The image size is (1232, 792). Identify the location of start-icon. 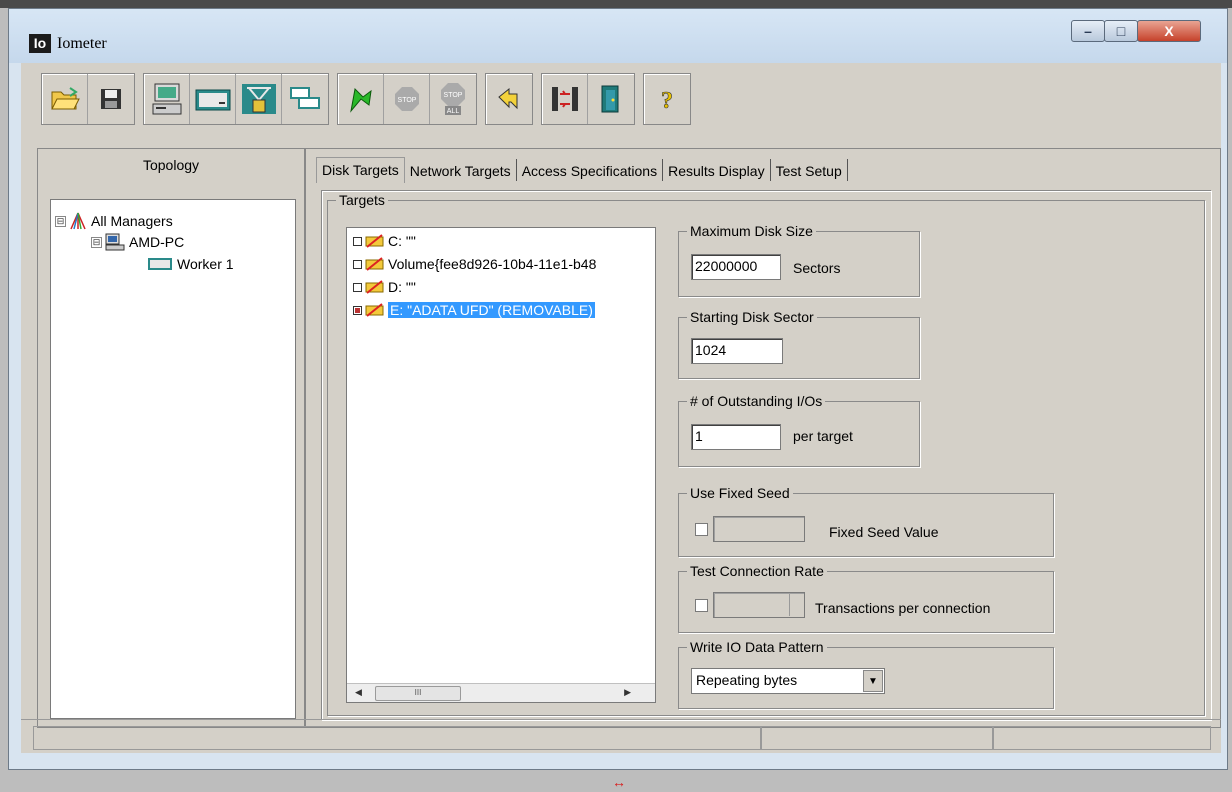
(360, 100).